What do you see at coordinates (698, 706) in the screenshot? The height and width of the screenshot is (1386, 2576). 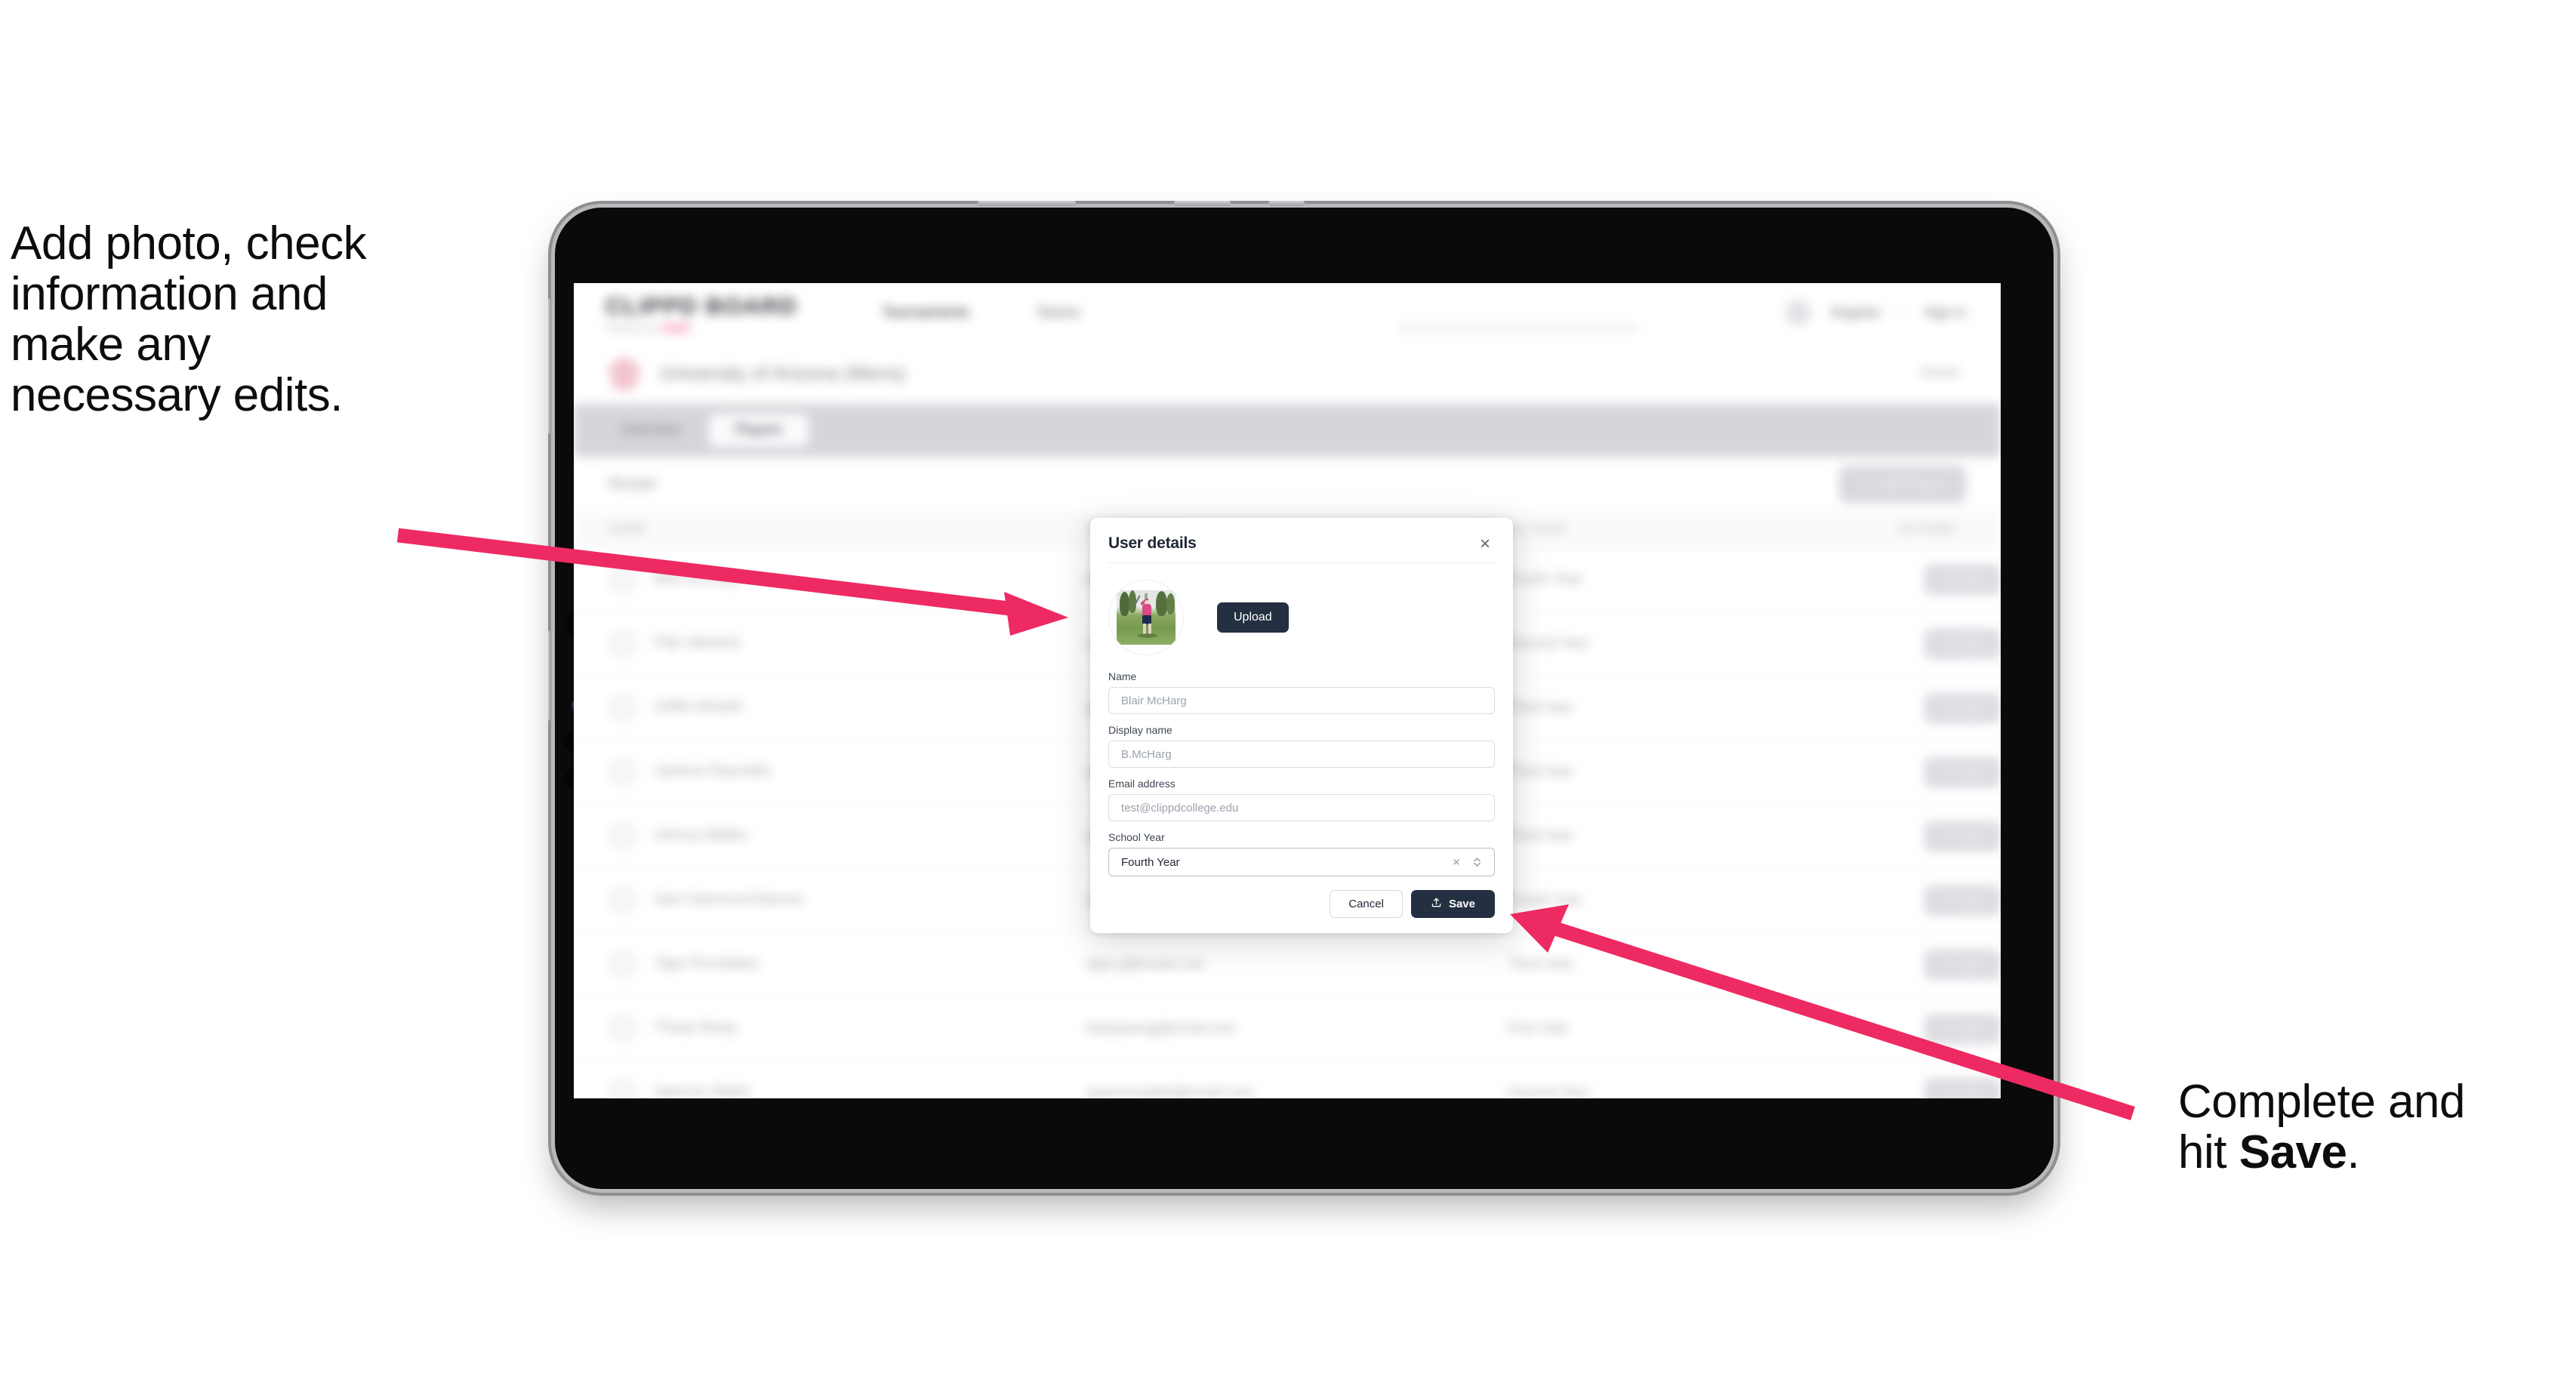 I see `cell-name-text: Griffin Mcbath` at bounding box center [698, 706].